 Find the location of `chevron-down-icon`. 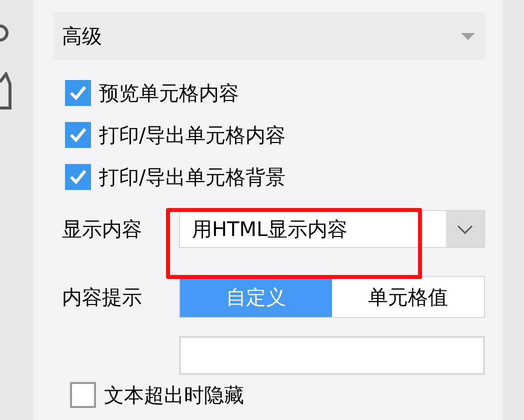

chevron-down-icon is located at coordinates (465, 229).